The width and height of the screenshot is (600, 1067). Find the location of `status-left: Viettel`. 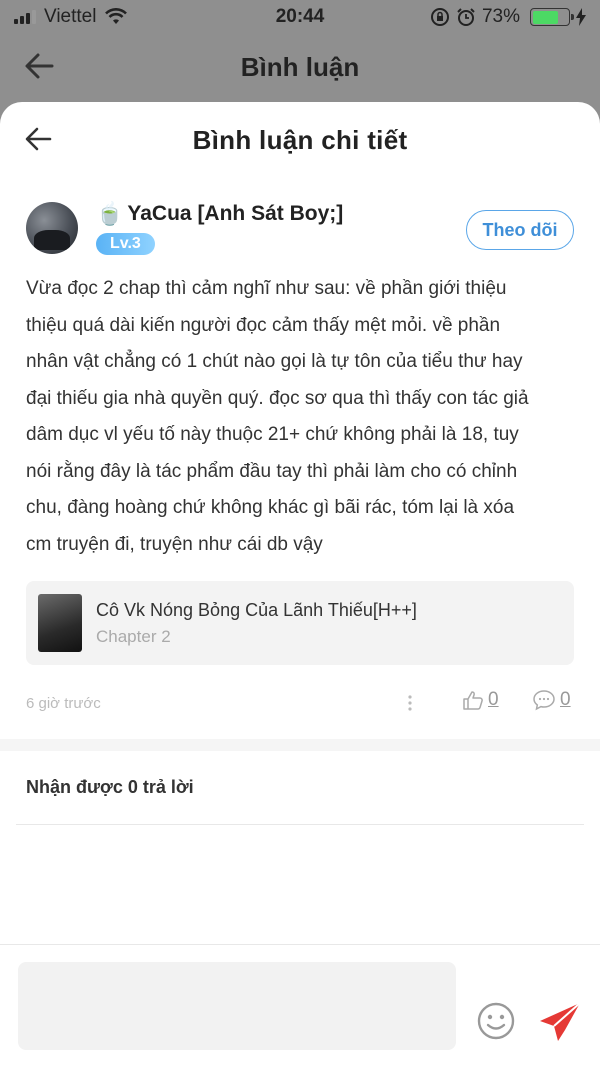

status-left: Viettel is located at coordinates (71, 17).